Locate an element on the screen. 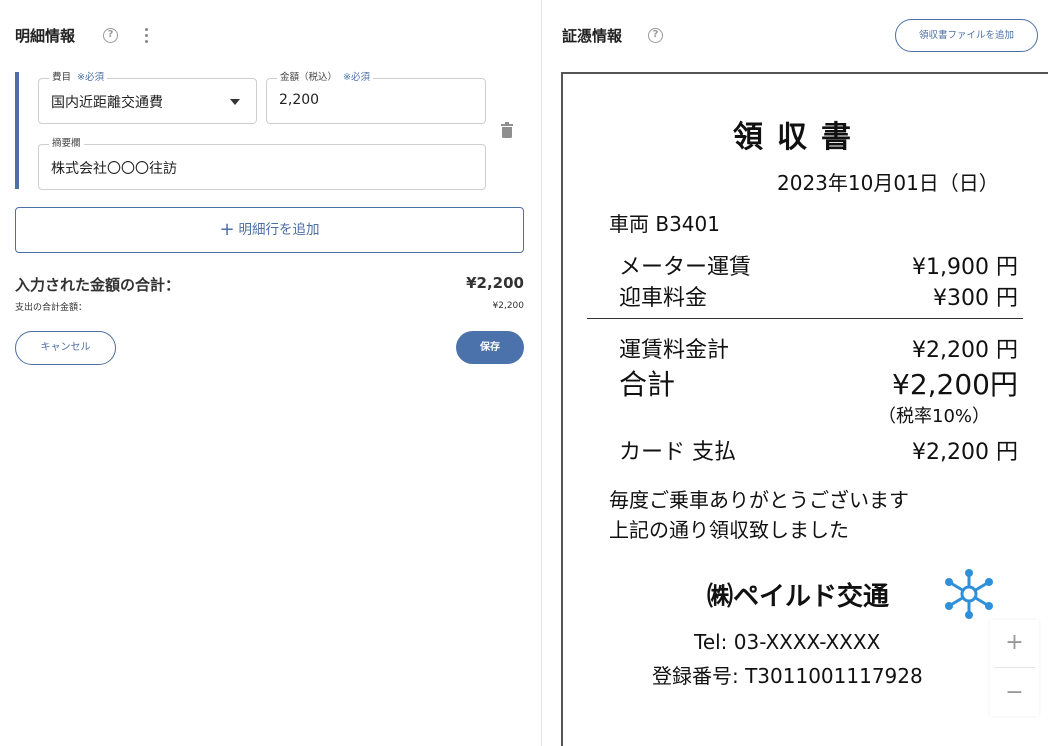 Image resolution: width=1048 pixels, height=746 pixels. receipt-company-name: ㈱ペイルド交通 is located at coordinates (798, 597).